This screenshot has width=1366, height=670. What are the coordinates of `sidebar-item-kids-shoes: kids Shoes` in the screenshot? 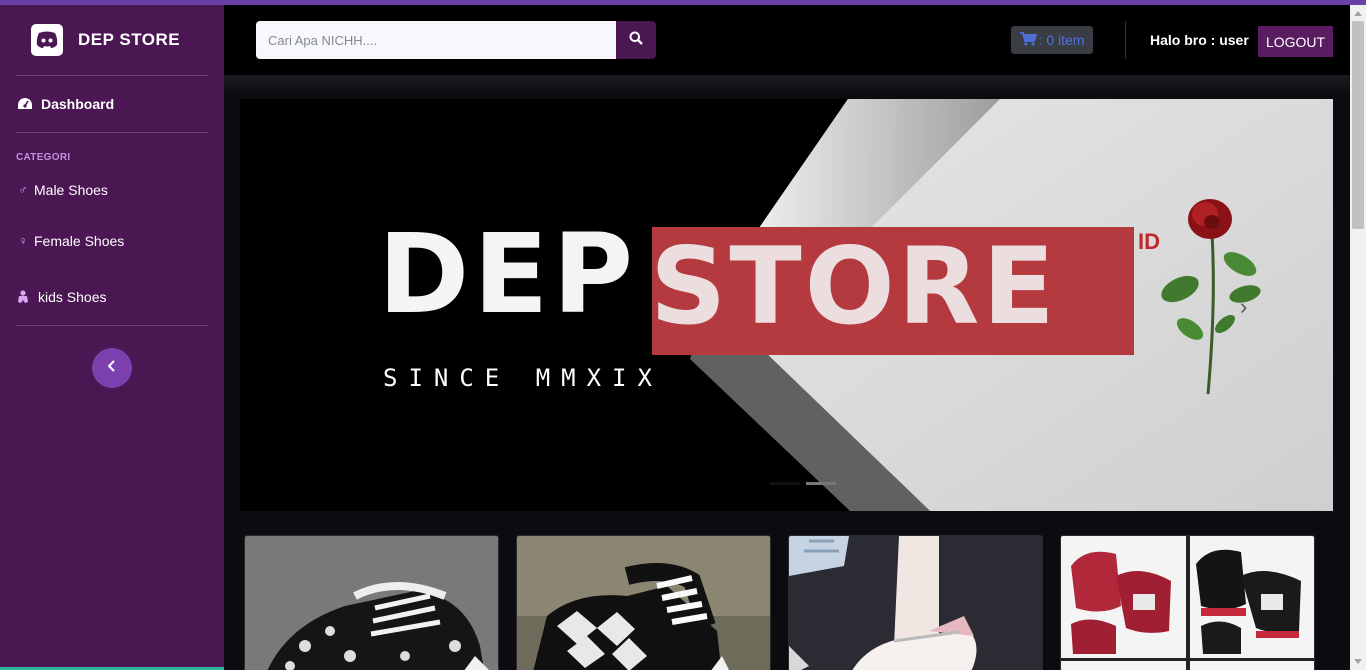 It's located at (112, 297).